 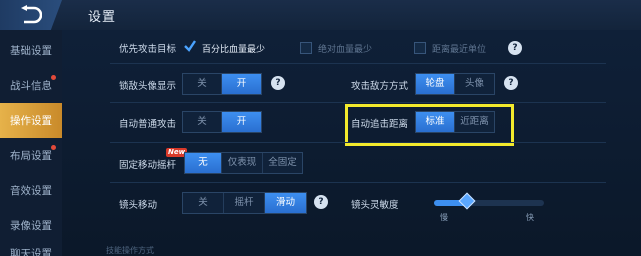 What do you see at coordinates (530, 217) in the screenshot?
I see `slider-max-label: 快` at bounding box center [530, 217].